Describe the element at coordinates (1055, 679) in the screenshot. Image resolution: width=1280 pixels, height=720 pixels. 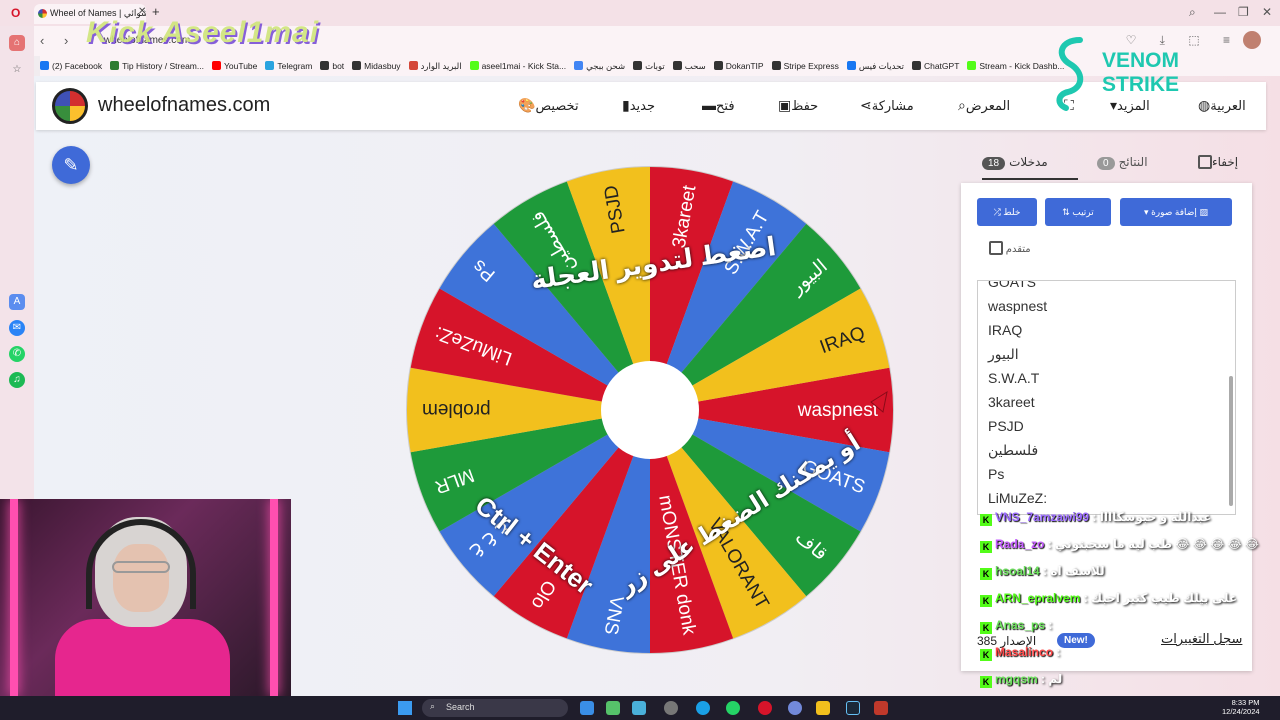
I see `chat-text: لم` at that location.